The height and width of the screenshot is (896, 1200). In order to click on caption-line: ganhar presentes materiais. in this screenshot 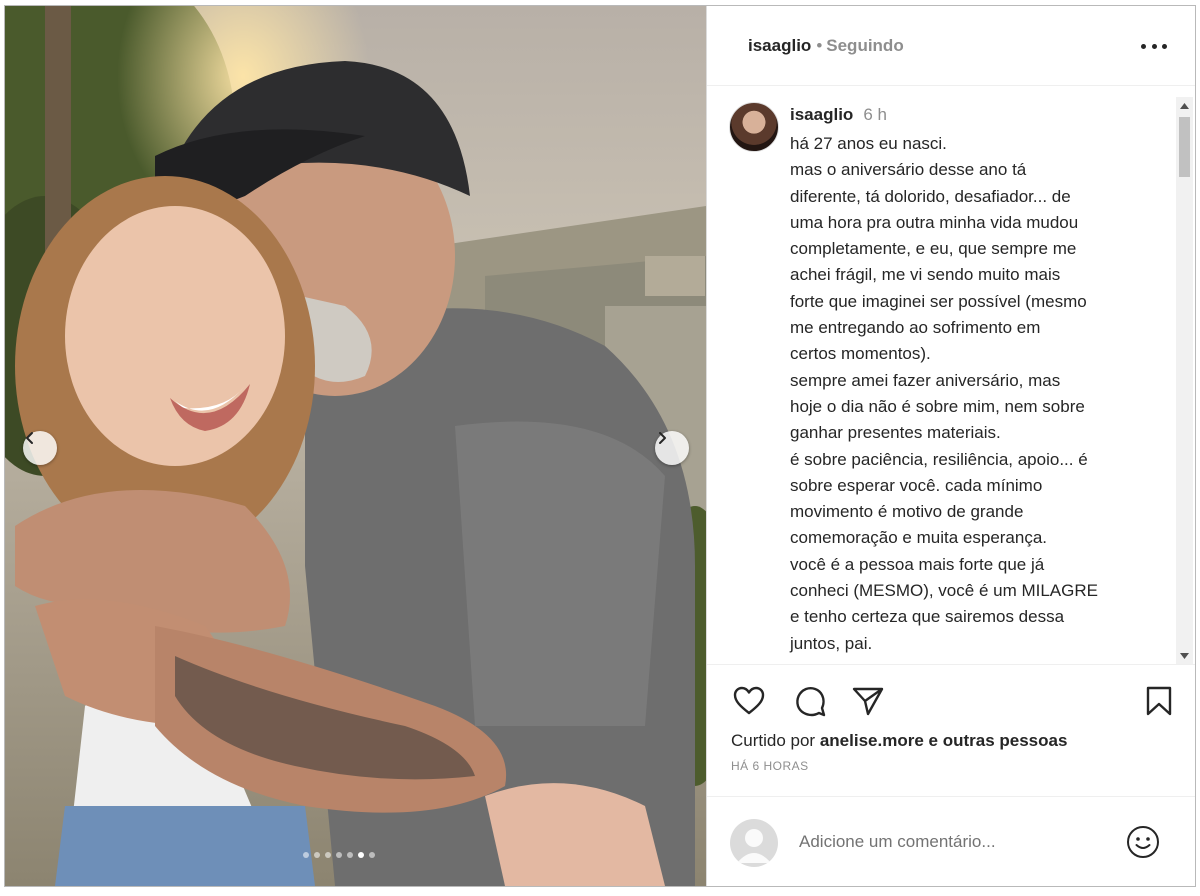, I will do `click(895, 433)`.